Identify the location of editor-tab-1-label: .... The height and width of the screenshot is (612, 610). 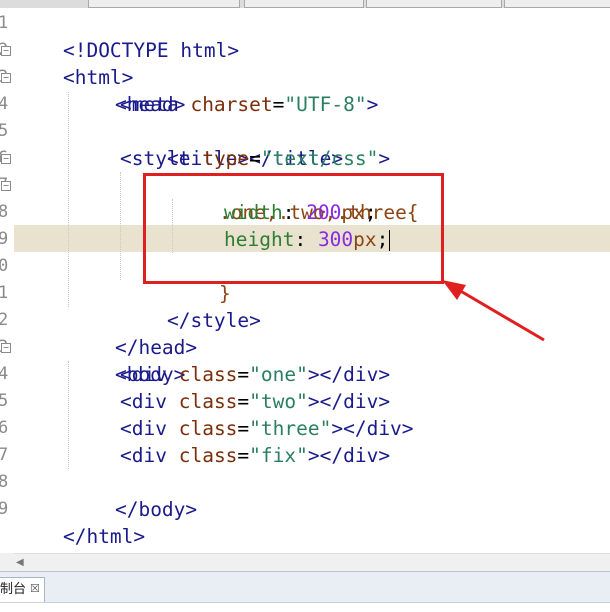
(93, 1).